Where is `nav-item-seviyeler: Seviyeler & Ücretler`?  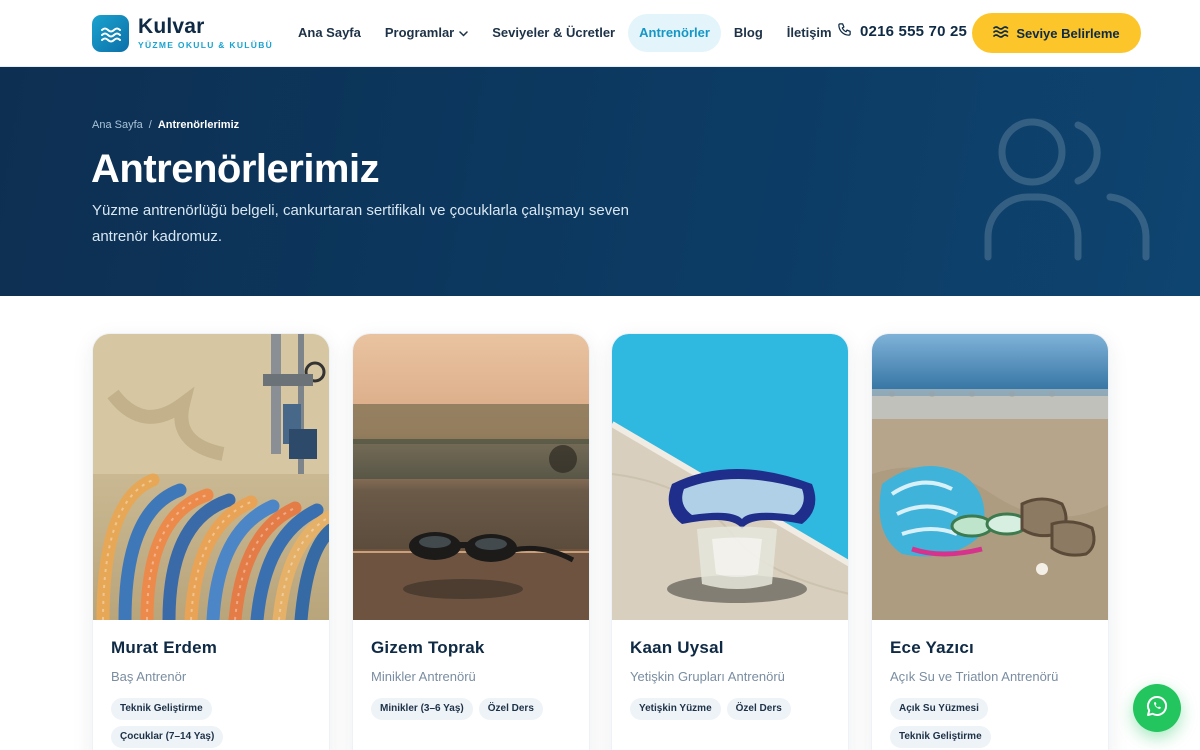 nav-item-seviyeler: Seviyeler & Ücretler is located at coordinates (553, 33).